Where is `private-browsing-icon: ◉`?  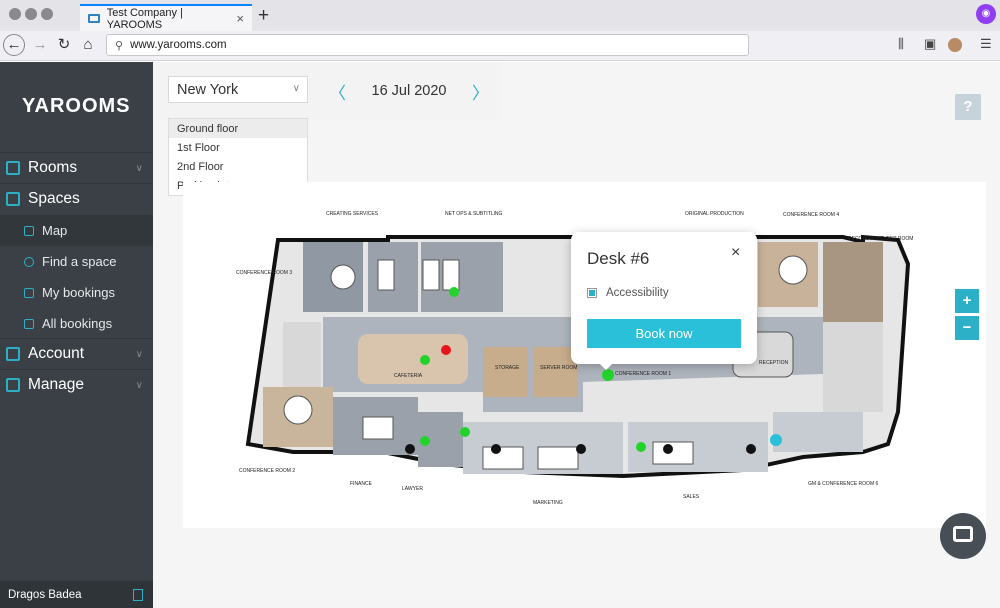 private-browsing-icon: ◉ is located at coordinates (986, 14).